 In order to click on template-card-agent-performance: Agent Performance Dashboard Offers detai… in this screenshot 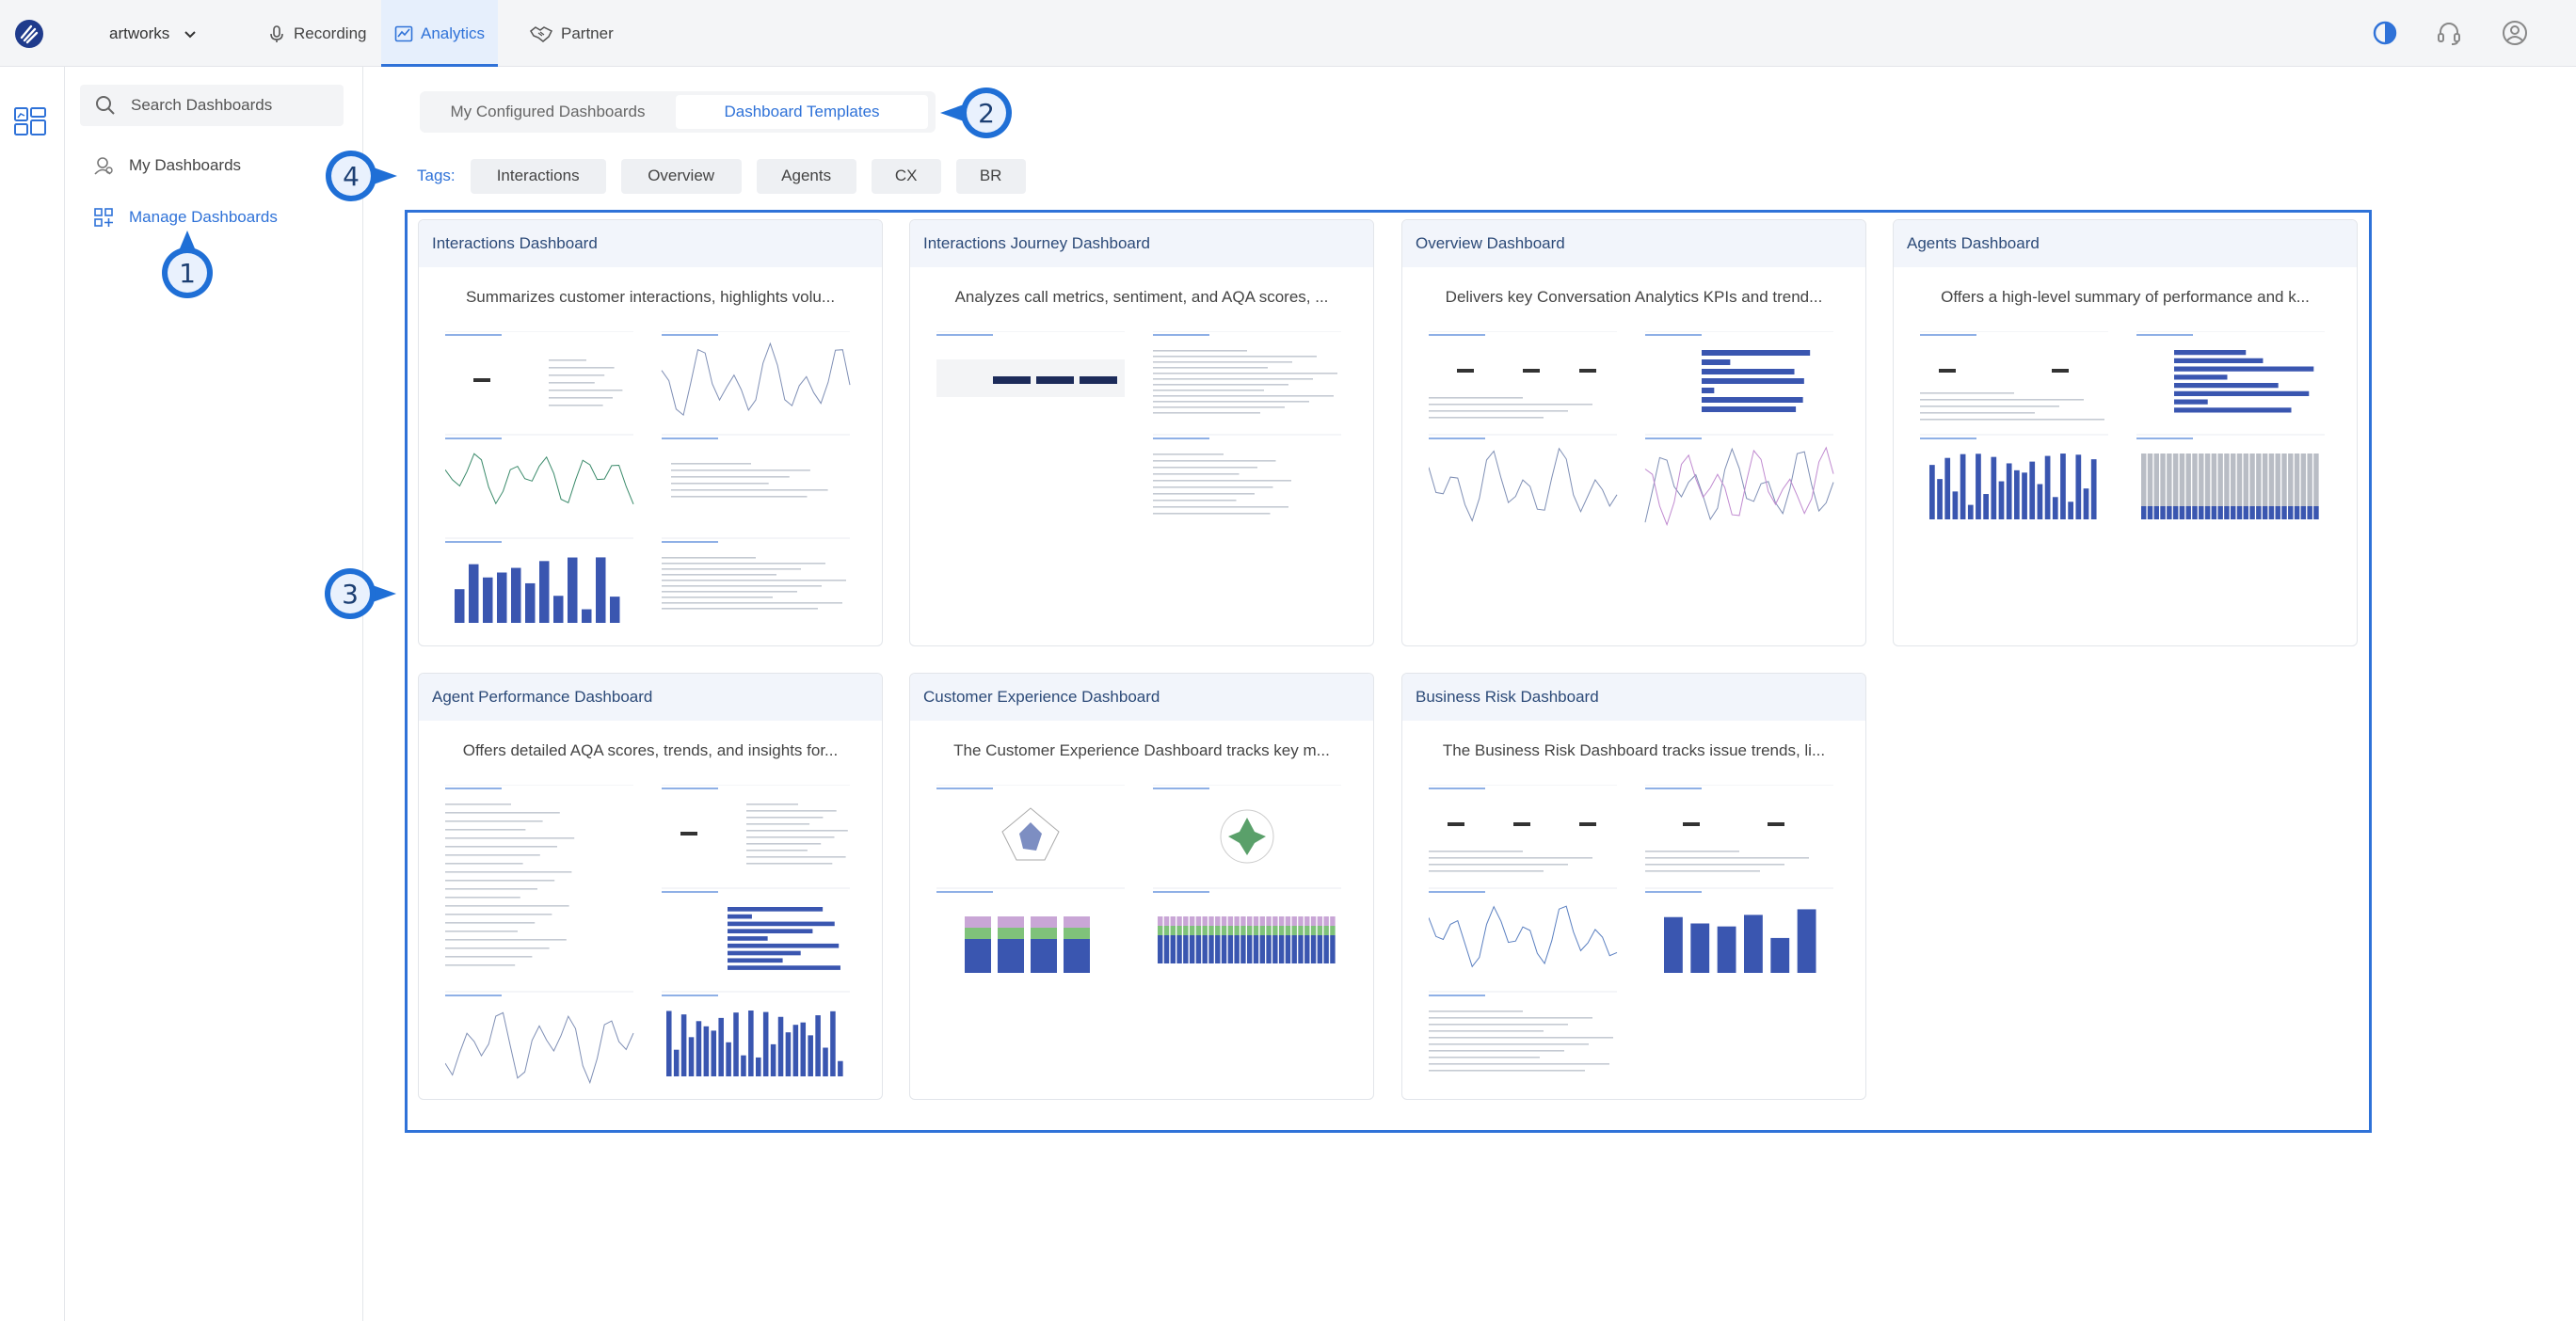, I will do `click(650, 886)`.